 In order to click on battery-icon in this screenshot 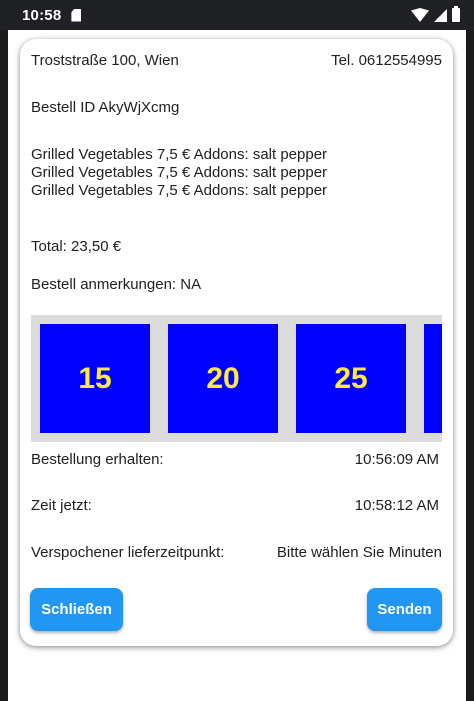, I will do `click(456, 14)`.